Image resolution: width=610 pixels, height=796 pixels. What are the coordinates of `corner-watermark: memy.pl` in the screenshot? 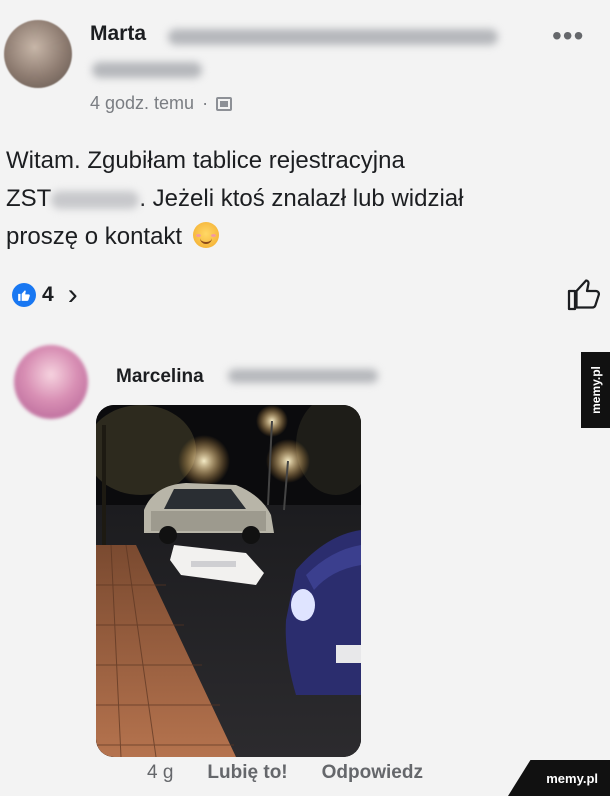 It's located at (559, 778).